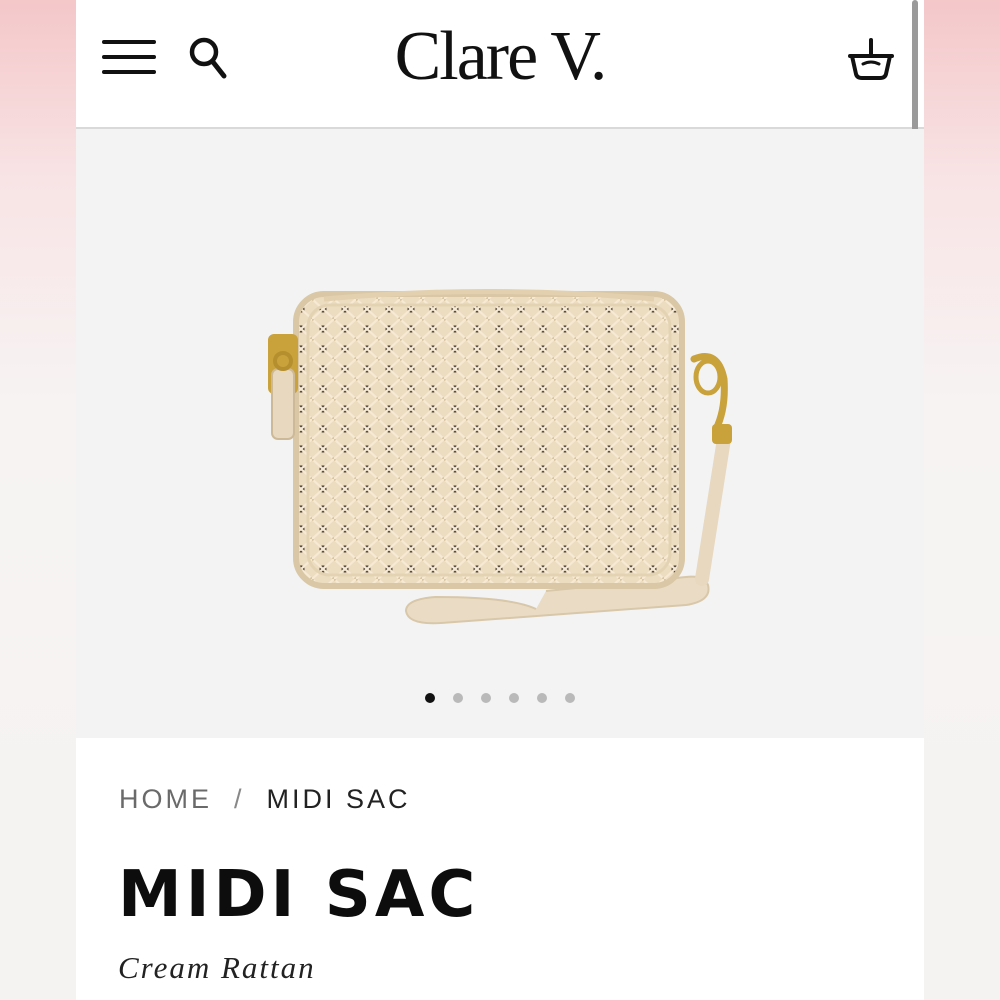 This screenshot has height=1000, width=1000. Describe the element at coordinates (500, 57) in the screenshot. I see `brand-logo: Clare V.` at that location.